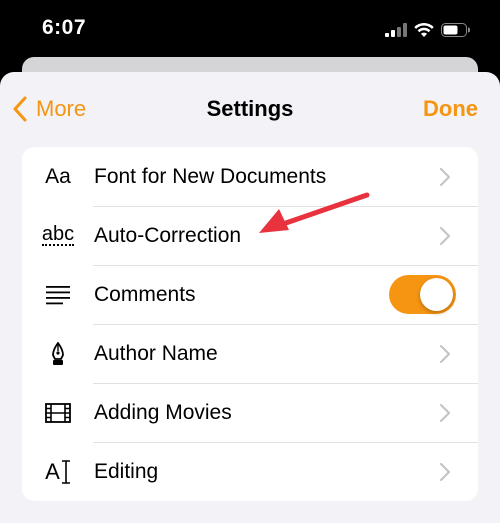 This screenshot has width=500, height=523. I want to click on settings-row-label: Font for New Documents, so click(210, 176).